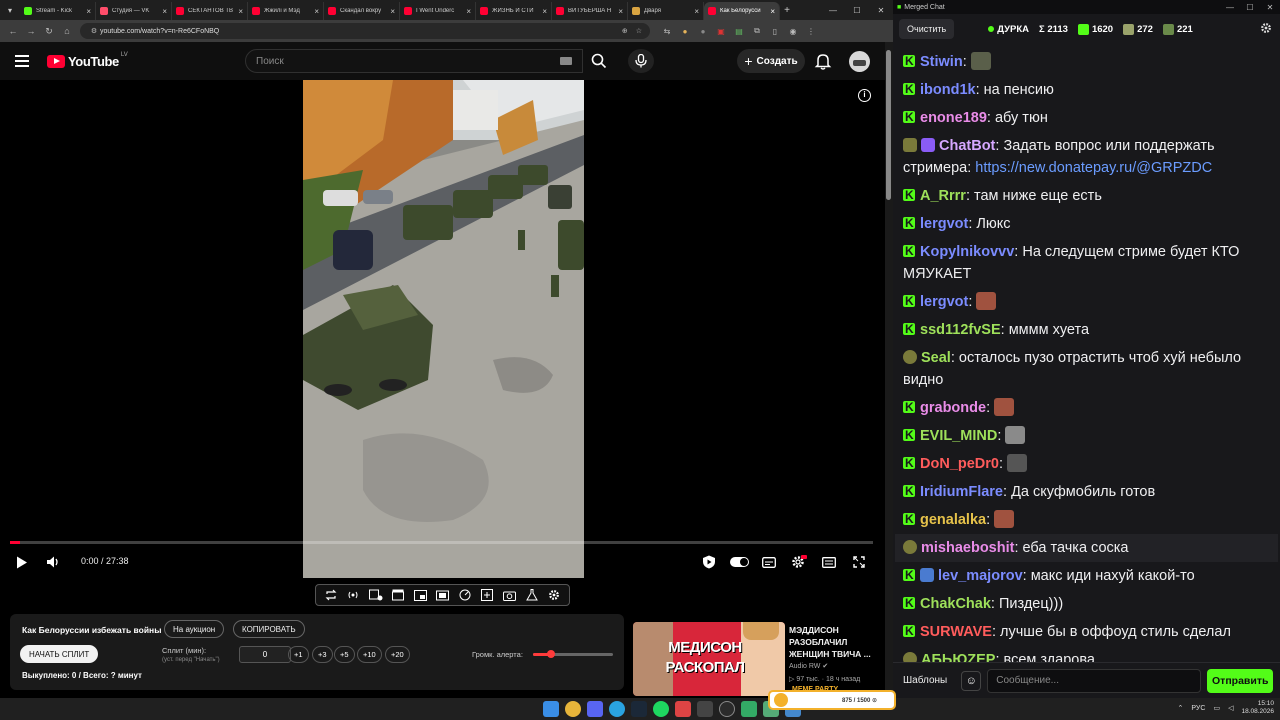 The width and height of the screenshot is (1280, 720). I want to click on chat-username: Stiwin, so click(941, 62).